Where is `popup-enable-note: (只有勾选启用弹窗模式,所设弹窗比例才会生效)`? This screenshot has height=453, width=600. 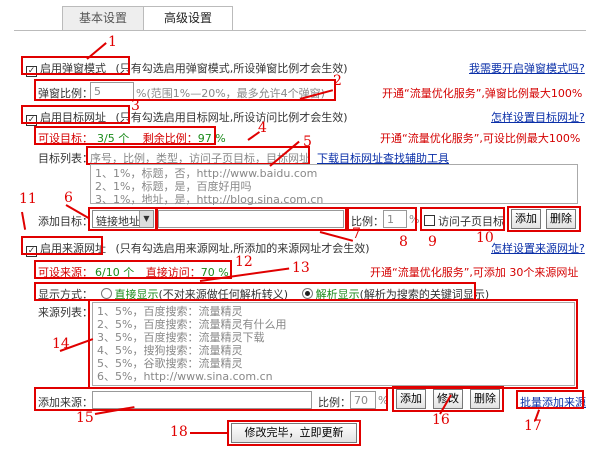 popup-enable-note: (只有勾选启用弹窗模式,所设弹窗比例才会生效) is located at coordinates (231, 68).